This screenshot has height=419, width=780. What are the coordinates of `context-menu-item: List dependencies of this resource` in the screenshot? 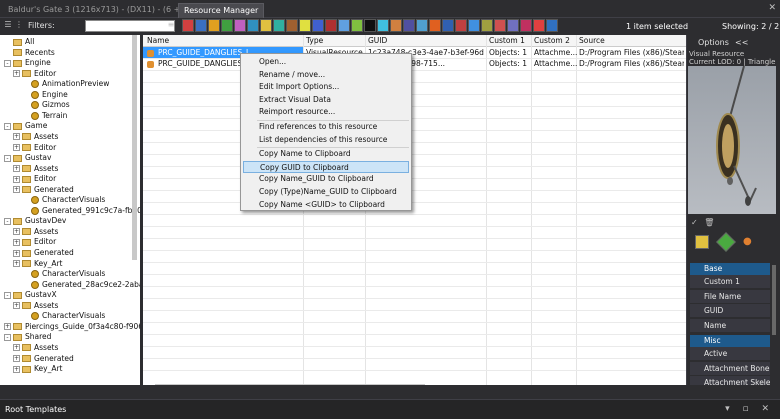 It's located at (326, 140).